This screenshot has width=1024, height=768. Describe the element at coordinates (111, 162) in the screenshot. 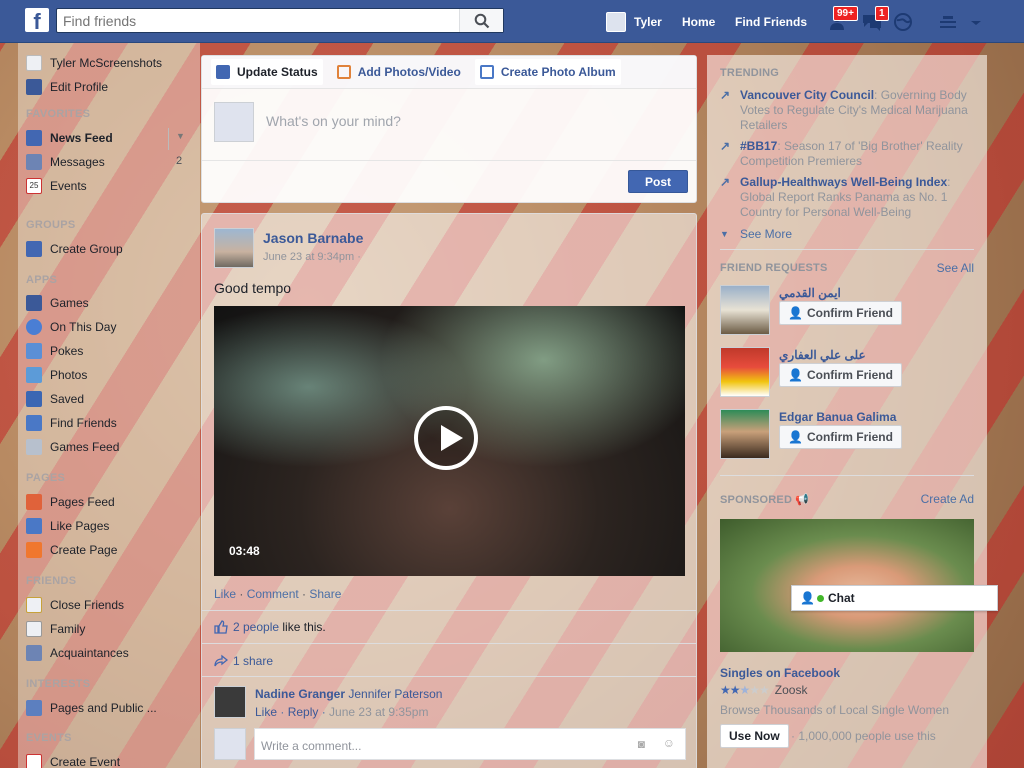

I see `sidebar-item-messages: Messages` at that location.